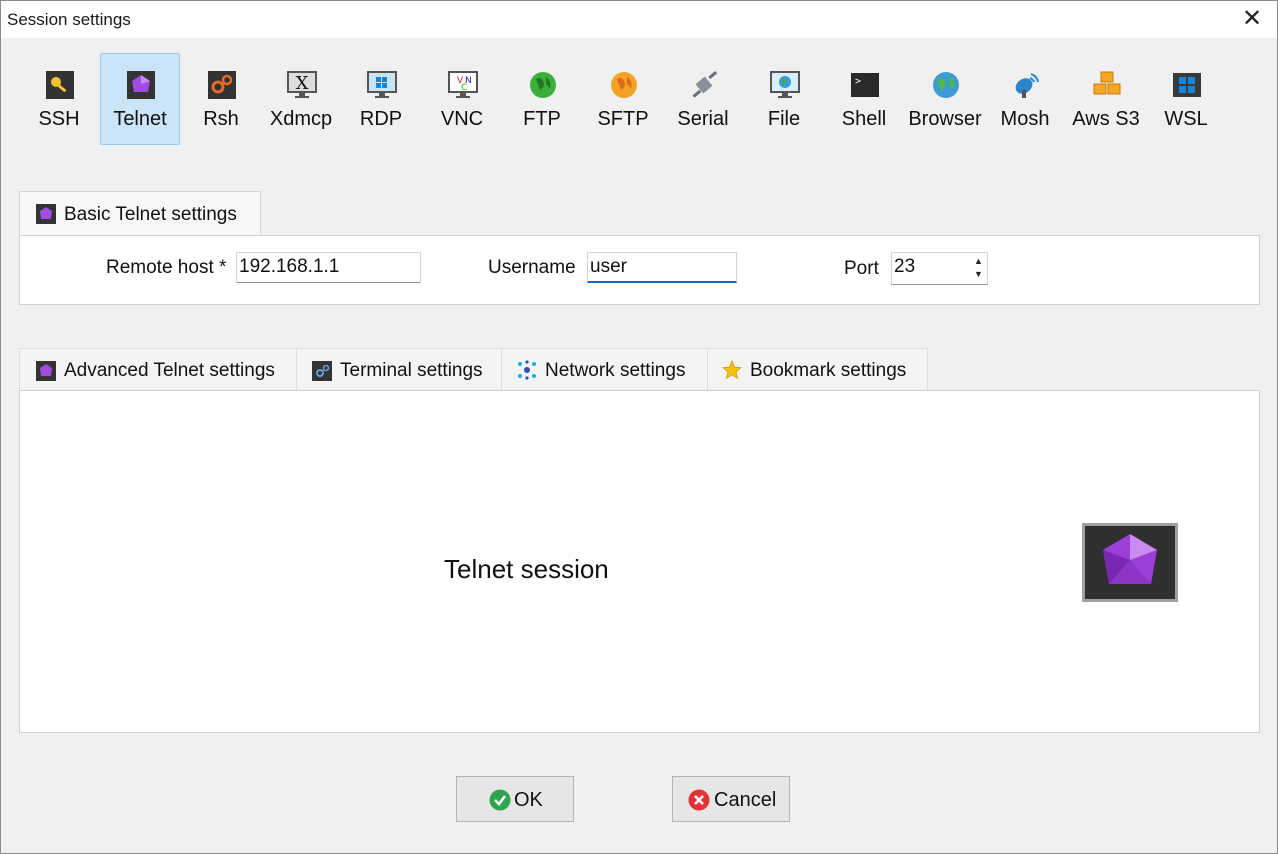  Describe the element at coordinates (1186, 99) in the screenshot. I see `tool-wsl: WSL` at that location.